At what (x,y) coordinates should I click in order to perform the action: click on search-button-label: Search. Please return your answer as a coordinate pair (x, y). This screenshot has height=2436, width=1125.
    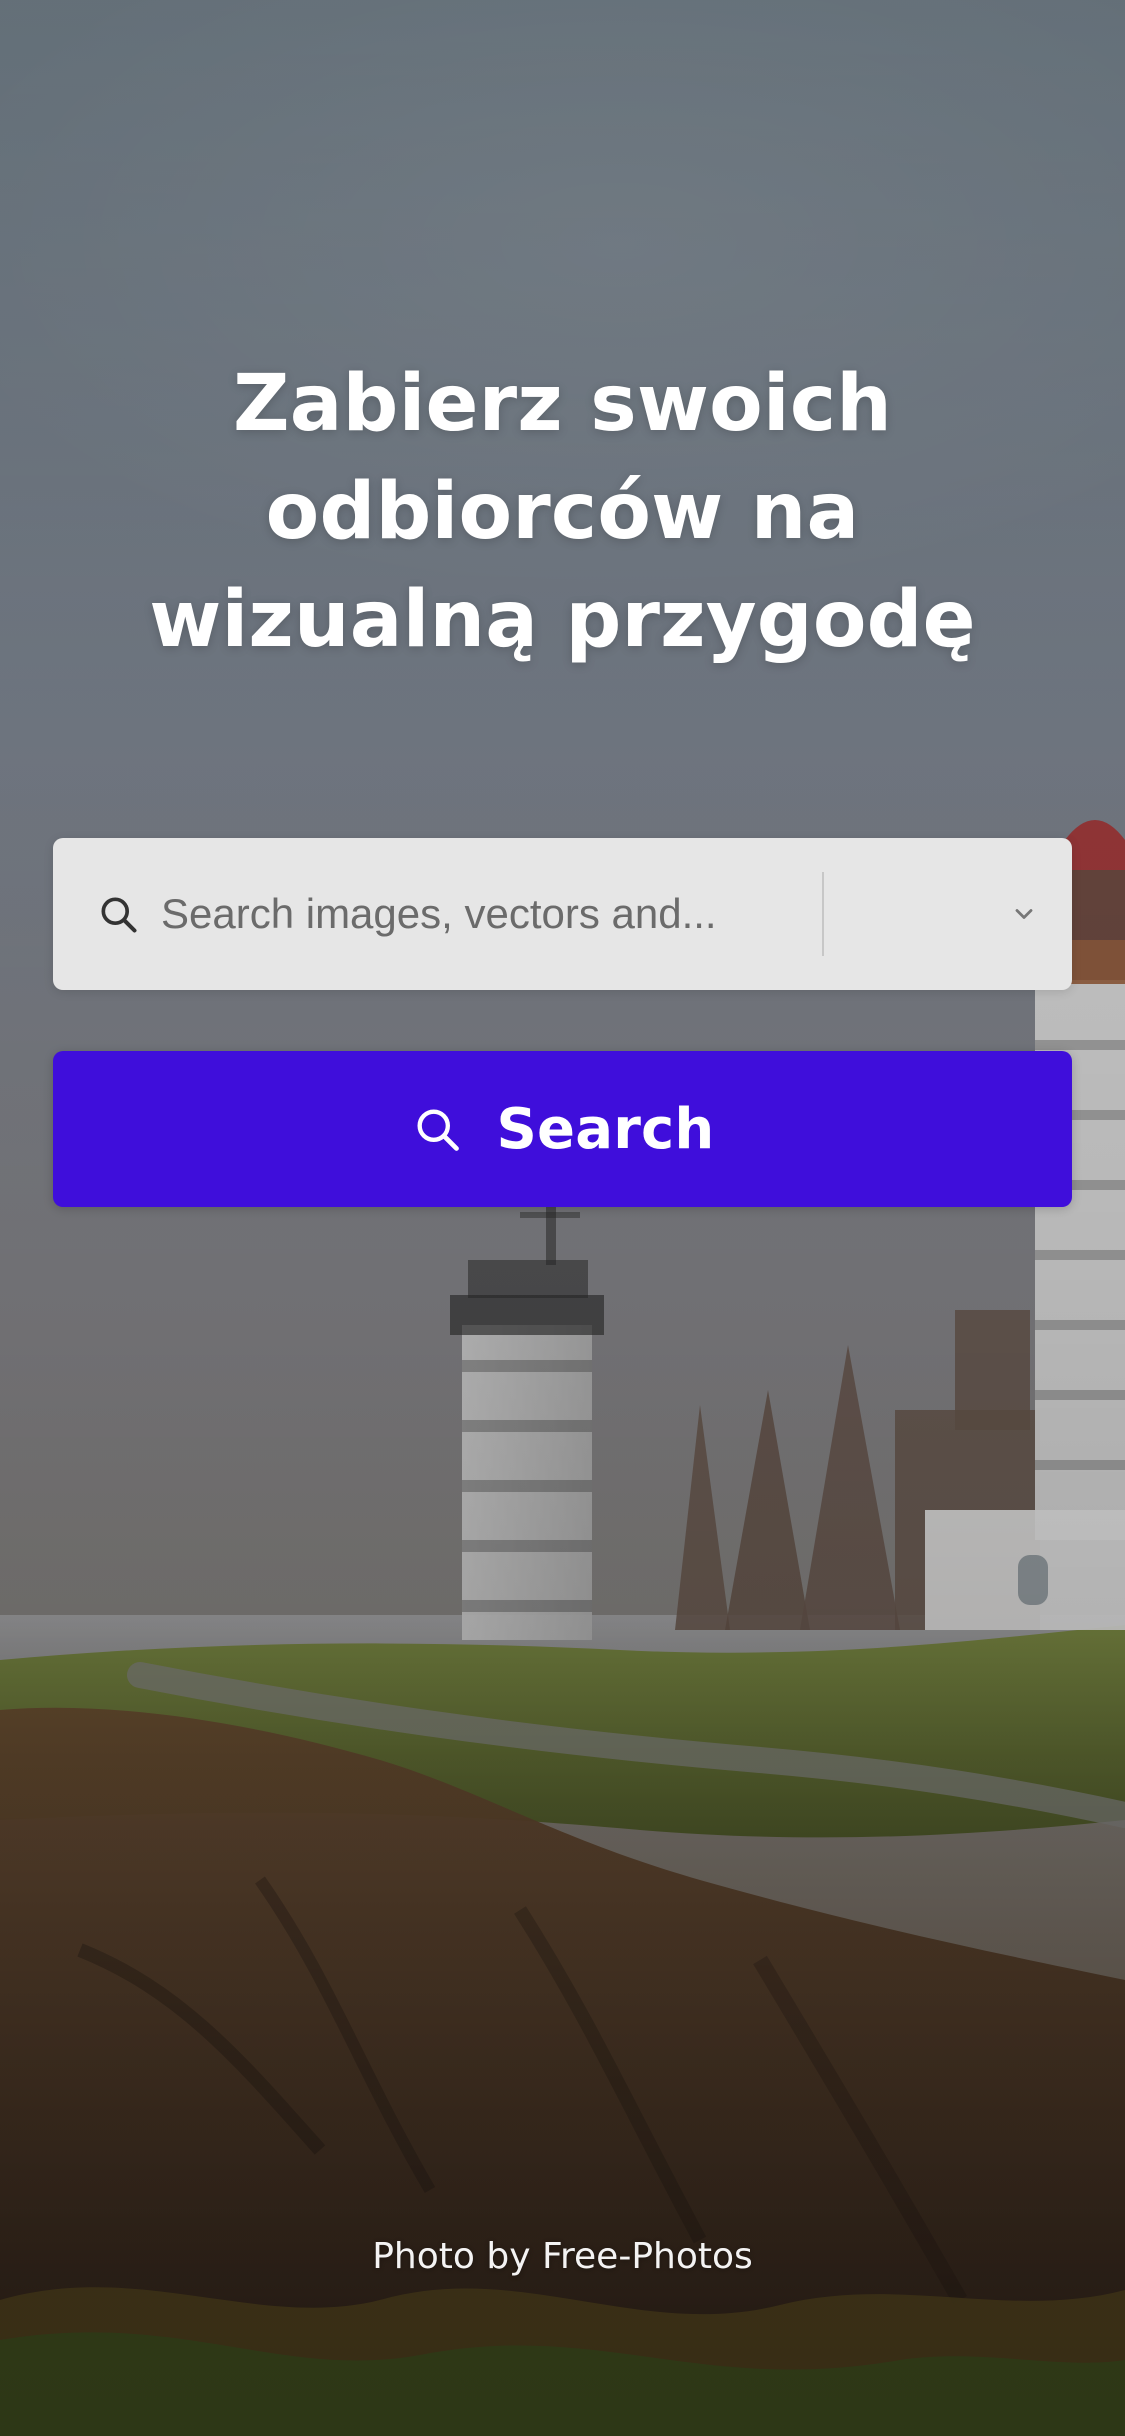
    Looking at the image, I should click on (605, 1129).